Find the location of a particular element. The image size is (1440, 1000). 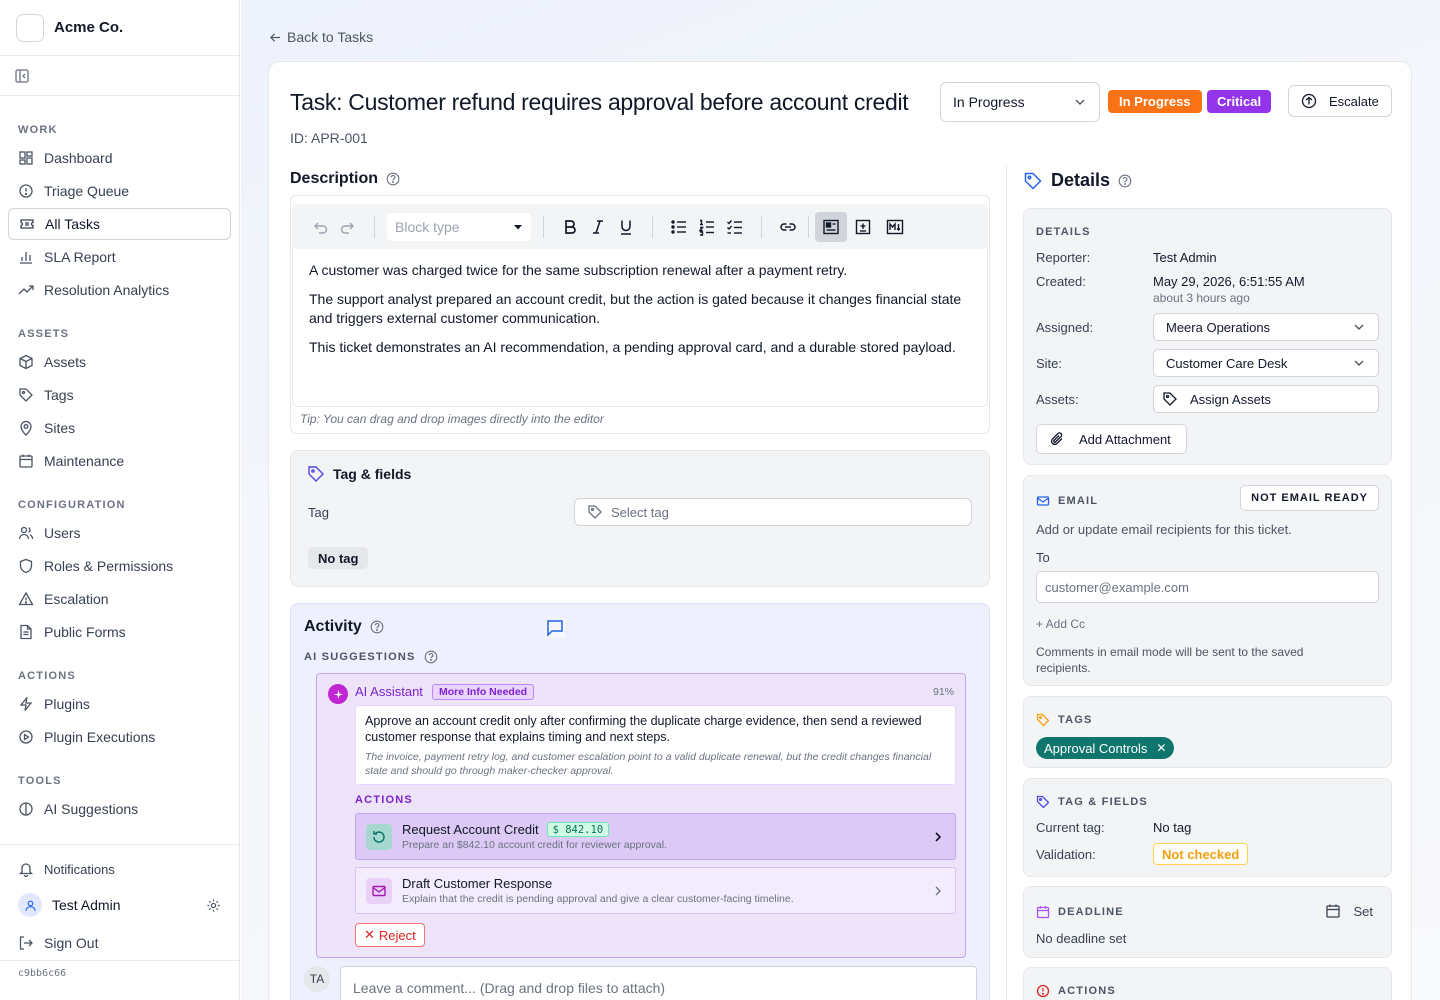

avatar is located at coordinates (30, 905).